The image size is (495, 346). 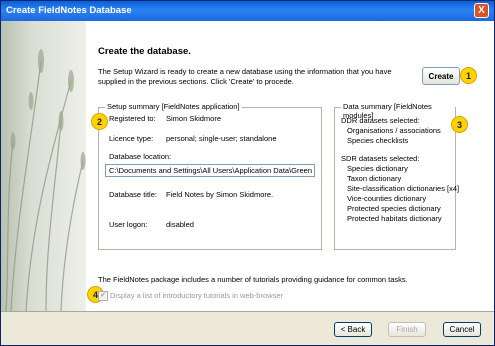 I want to click on check-icon: ✔, so click(x=103, y=295).